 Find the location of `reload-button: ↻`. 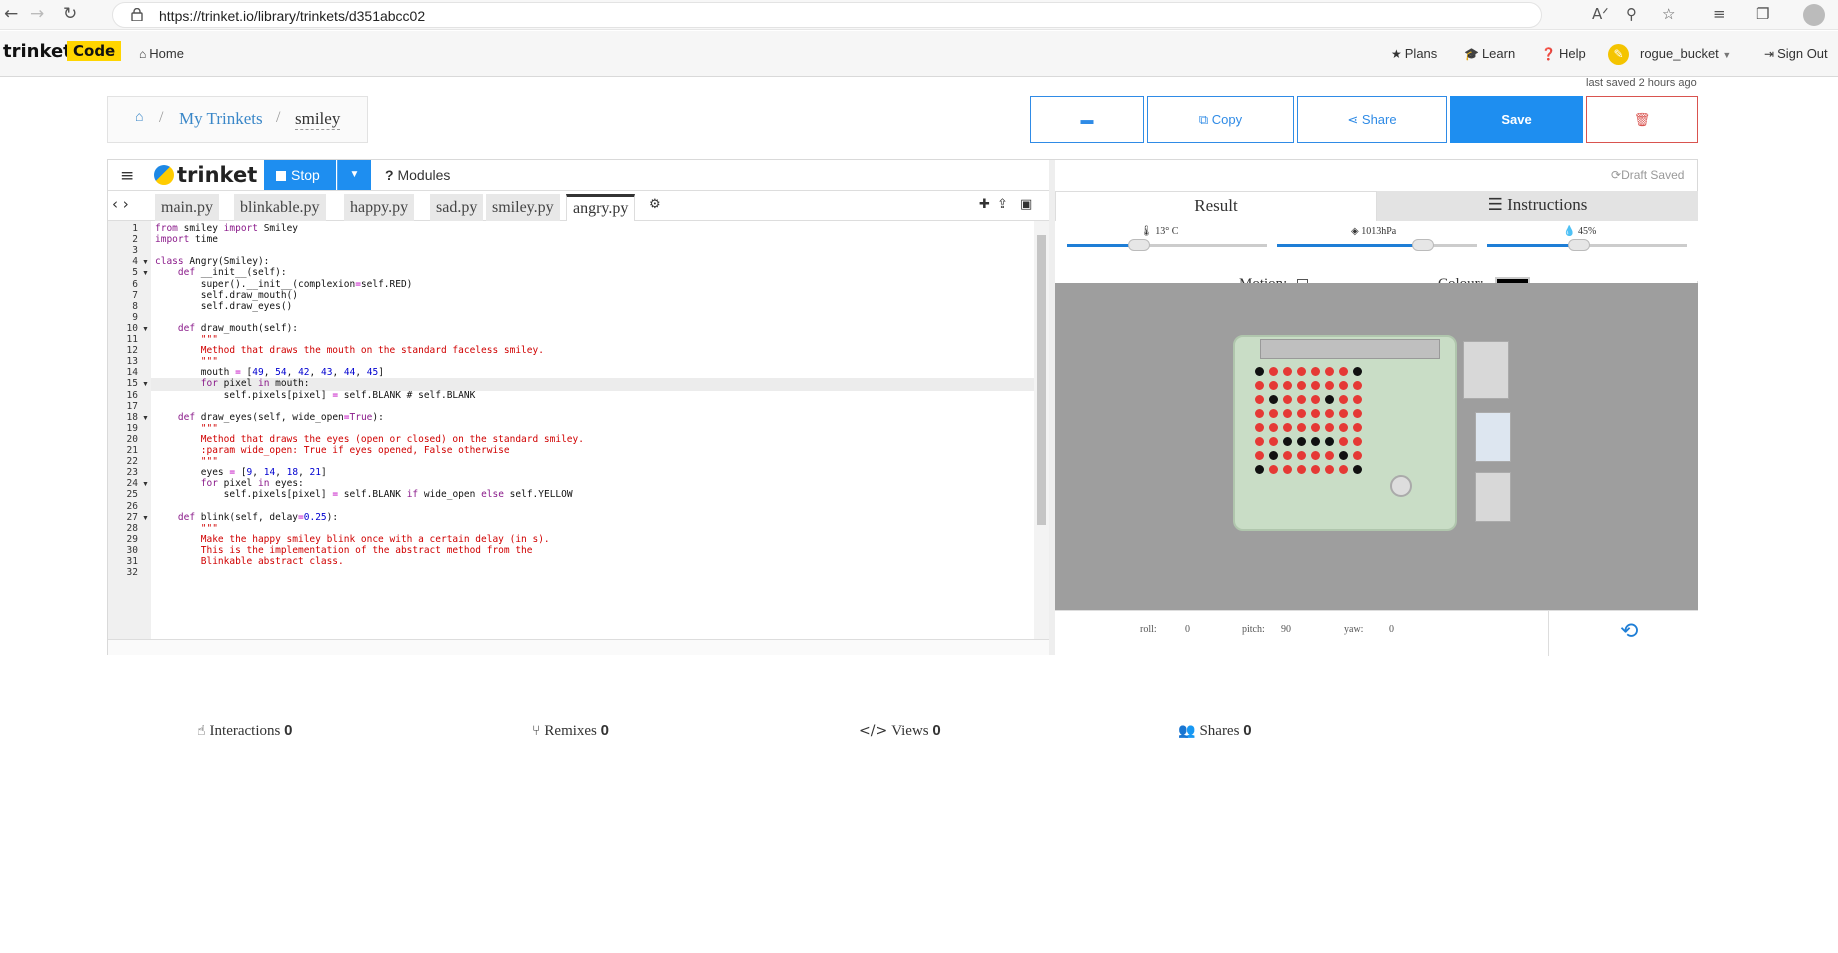

reload-button: ↻ is located at coordinates (70, 14).